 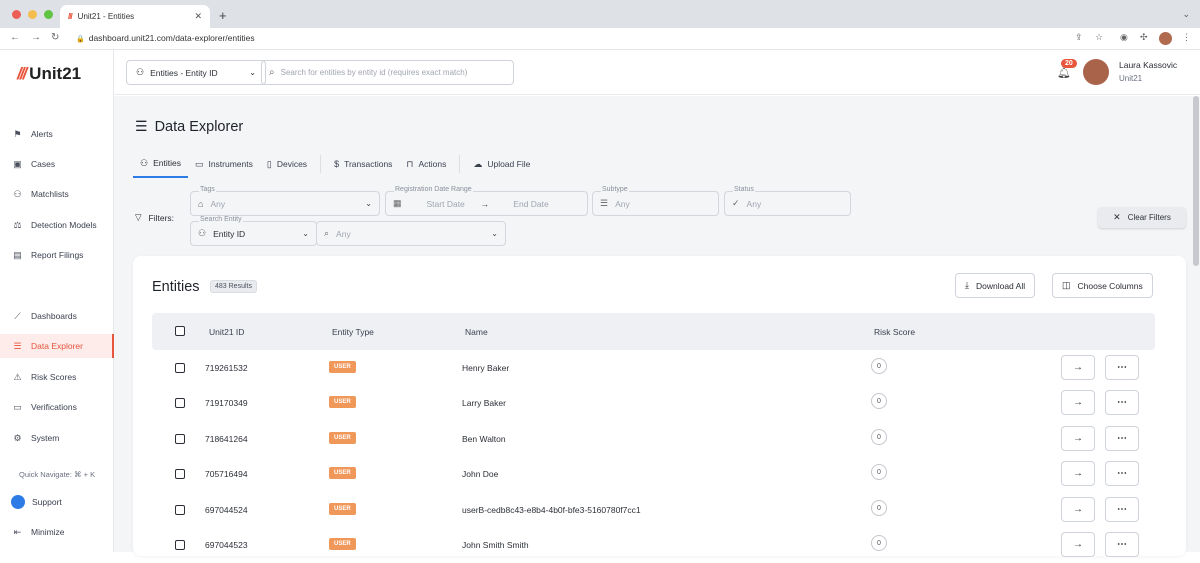 What do you see at coordinates (198, 16) in the screenshot?
I see `close-tab-icon: ✕` at bounding box center [198, 16].